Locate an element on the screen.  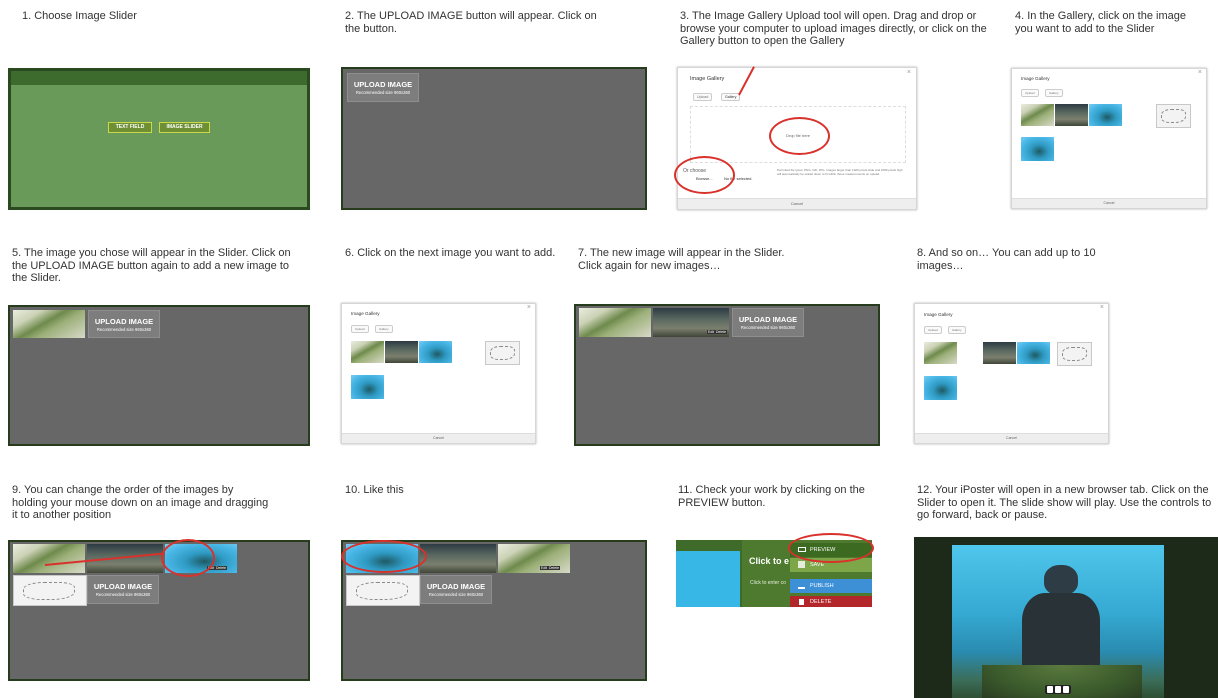
slideshow-controls is located at coordinates (1058, 689).